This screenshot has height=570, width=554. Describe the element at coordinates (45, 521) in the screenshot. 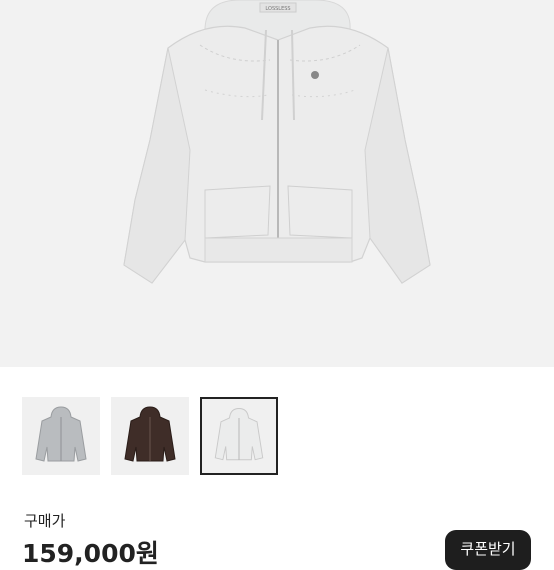

I see `purchase-price-label: 구매가` at that location.